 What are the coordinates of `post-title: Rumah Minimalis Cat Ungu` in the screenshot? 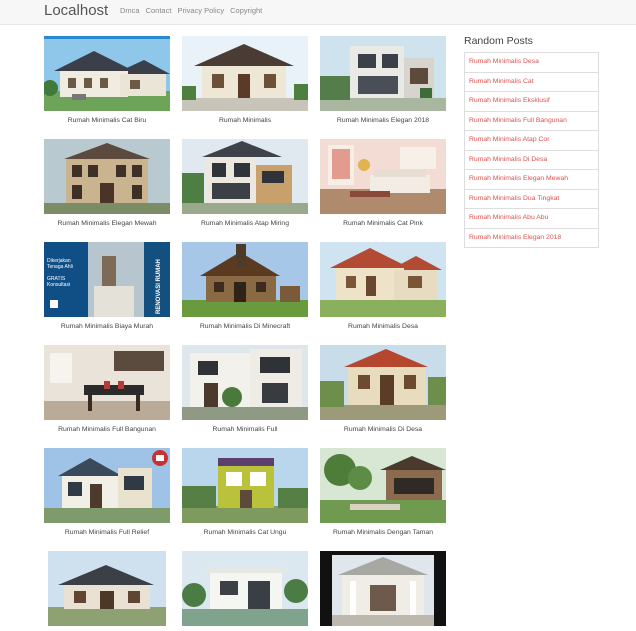 It's located at (245, 532).